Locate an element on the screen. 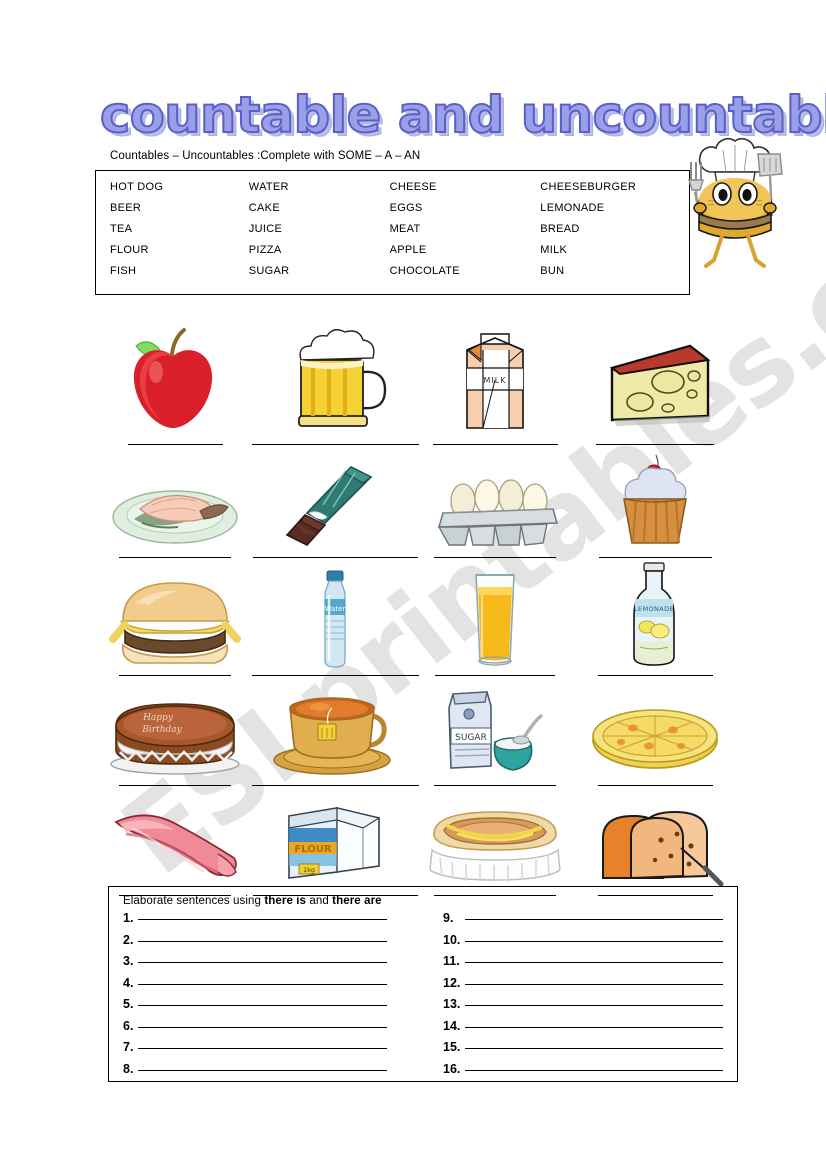  word-cell: BEER is located at coordinates (126, 208).